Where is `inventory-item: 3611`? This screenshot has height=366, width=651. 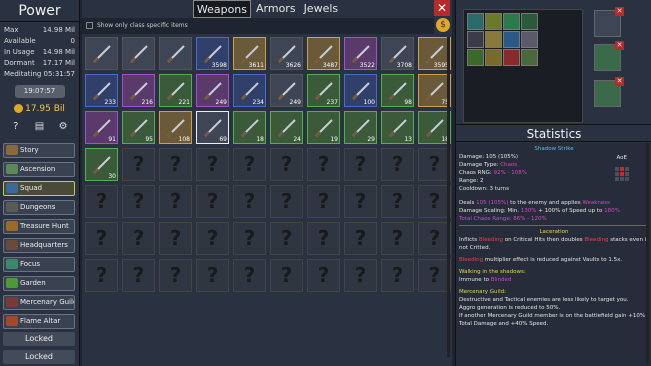 inventory-item: 3611 is located at coordinates (249, 53).